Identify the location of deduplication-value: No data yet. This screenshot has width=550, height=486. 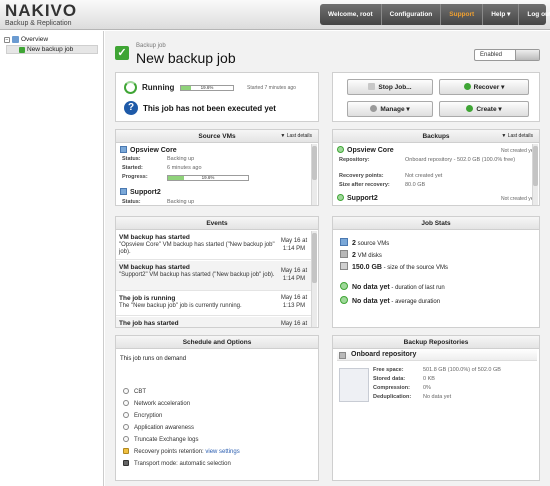
(437, 397).